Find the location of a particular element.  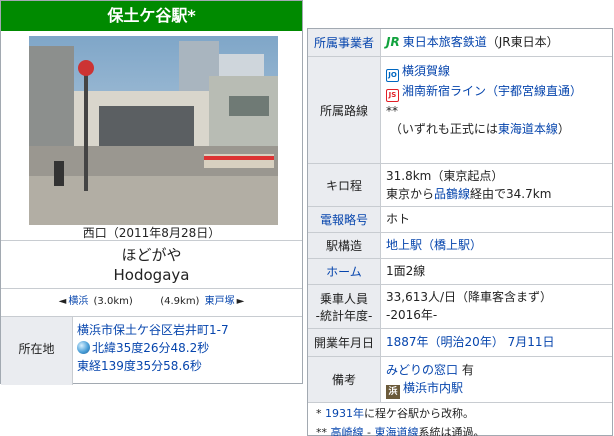

yokohama-city-link: 横浜市内駅 is located at coordinates (433, 388).